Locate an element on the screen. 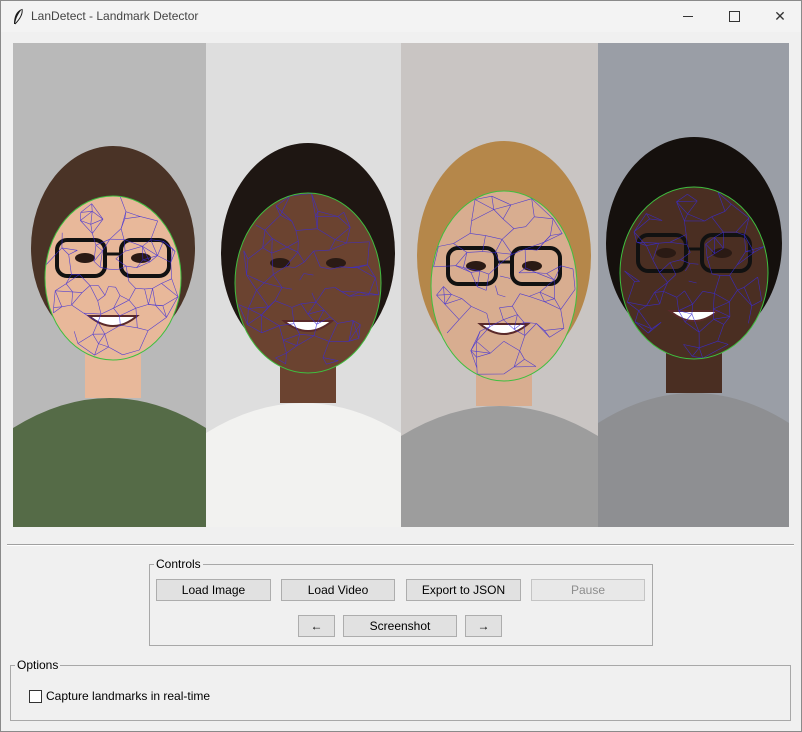 The width and height of the screenshot is (802, 732). maximize-icon is located at coordinates (734, 16).